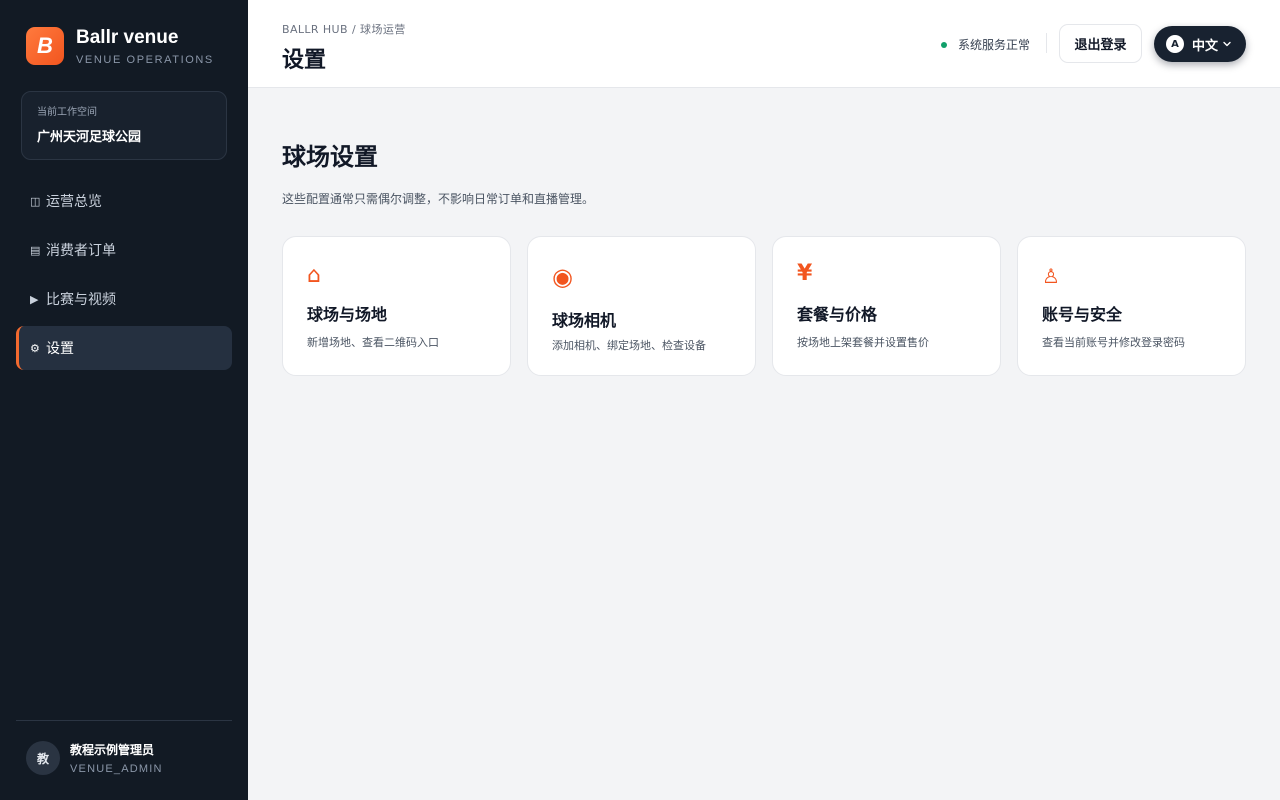 This screenshot has height=800, width=1280. What do you see at coordinates (994, 45) in the screenshot?
I see `status-text: 系统服务正常` at bounding box center [994, 45].